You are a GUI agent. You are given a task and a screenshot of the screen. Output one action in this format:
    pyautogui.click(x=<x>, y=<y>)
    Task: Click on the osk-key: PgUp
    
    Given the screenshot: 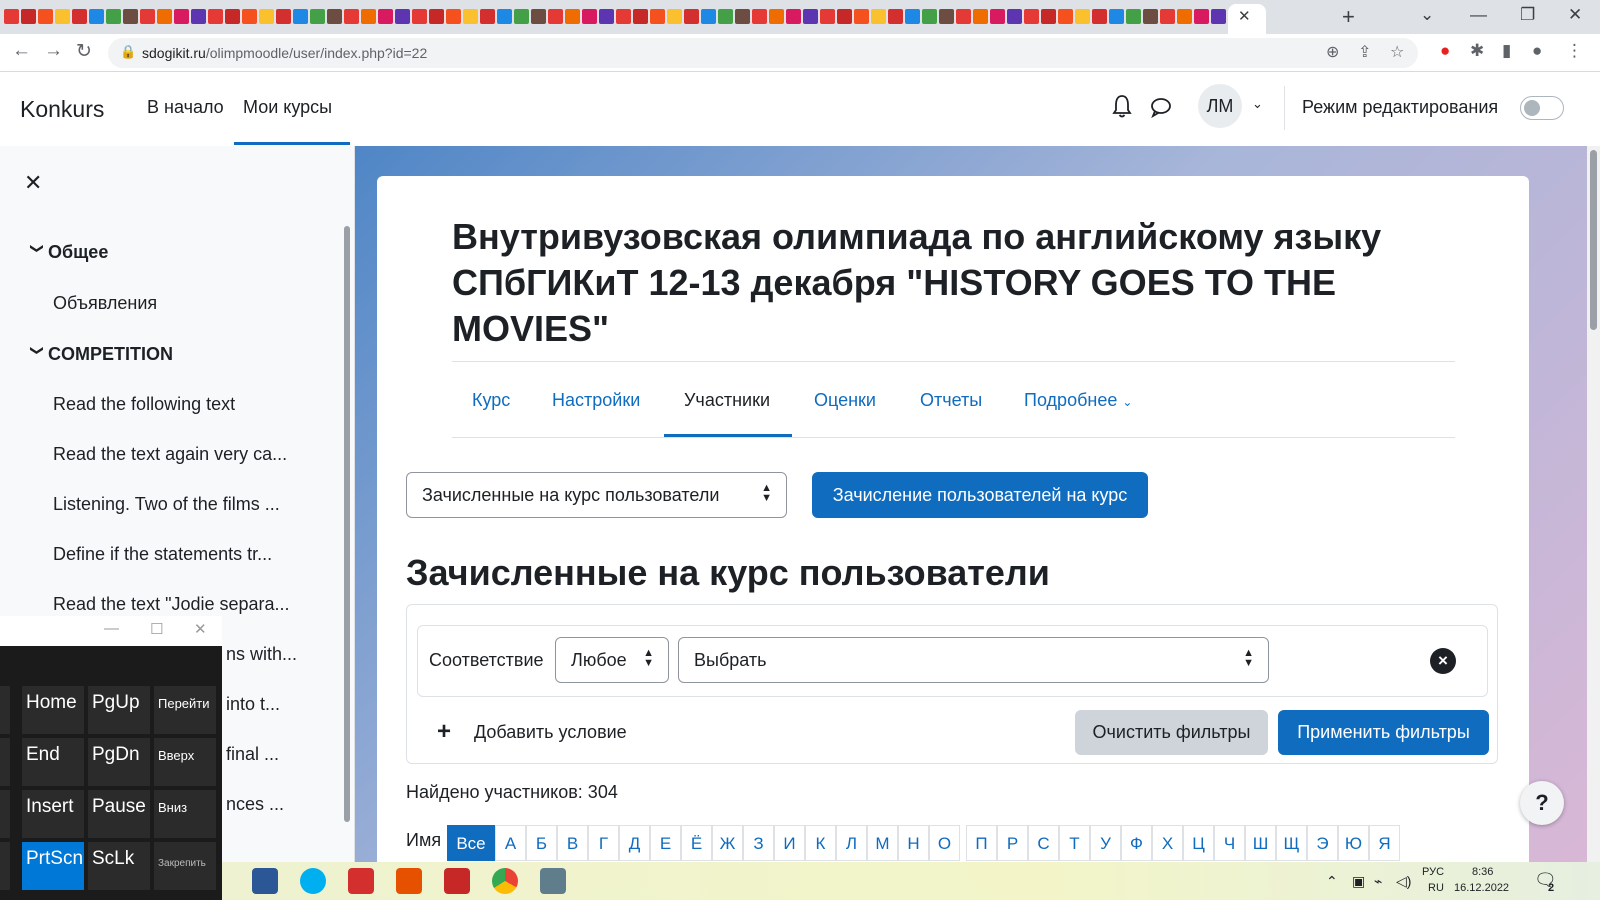 What is the action you would take?
    pyautogui.click(x=119, y=710)
    